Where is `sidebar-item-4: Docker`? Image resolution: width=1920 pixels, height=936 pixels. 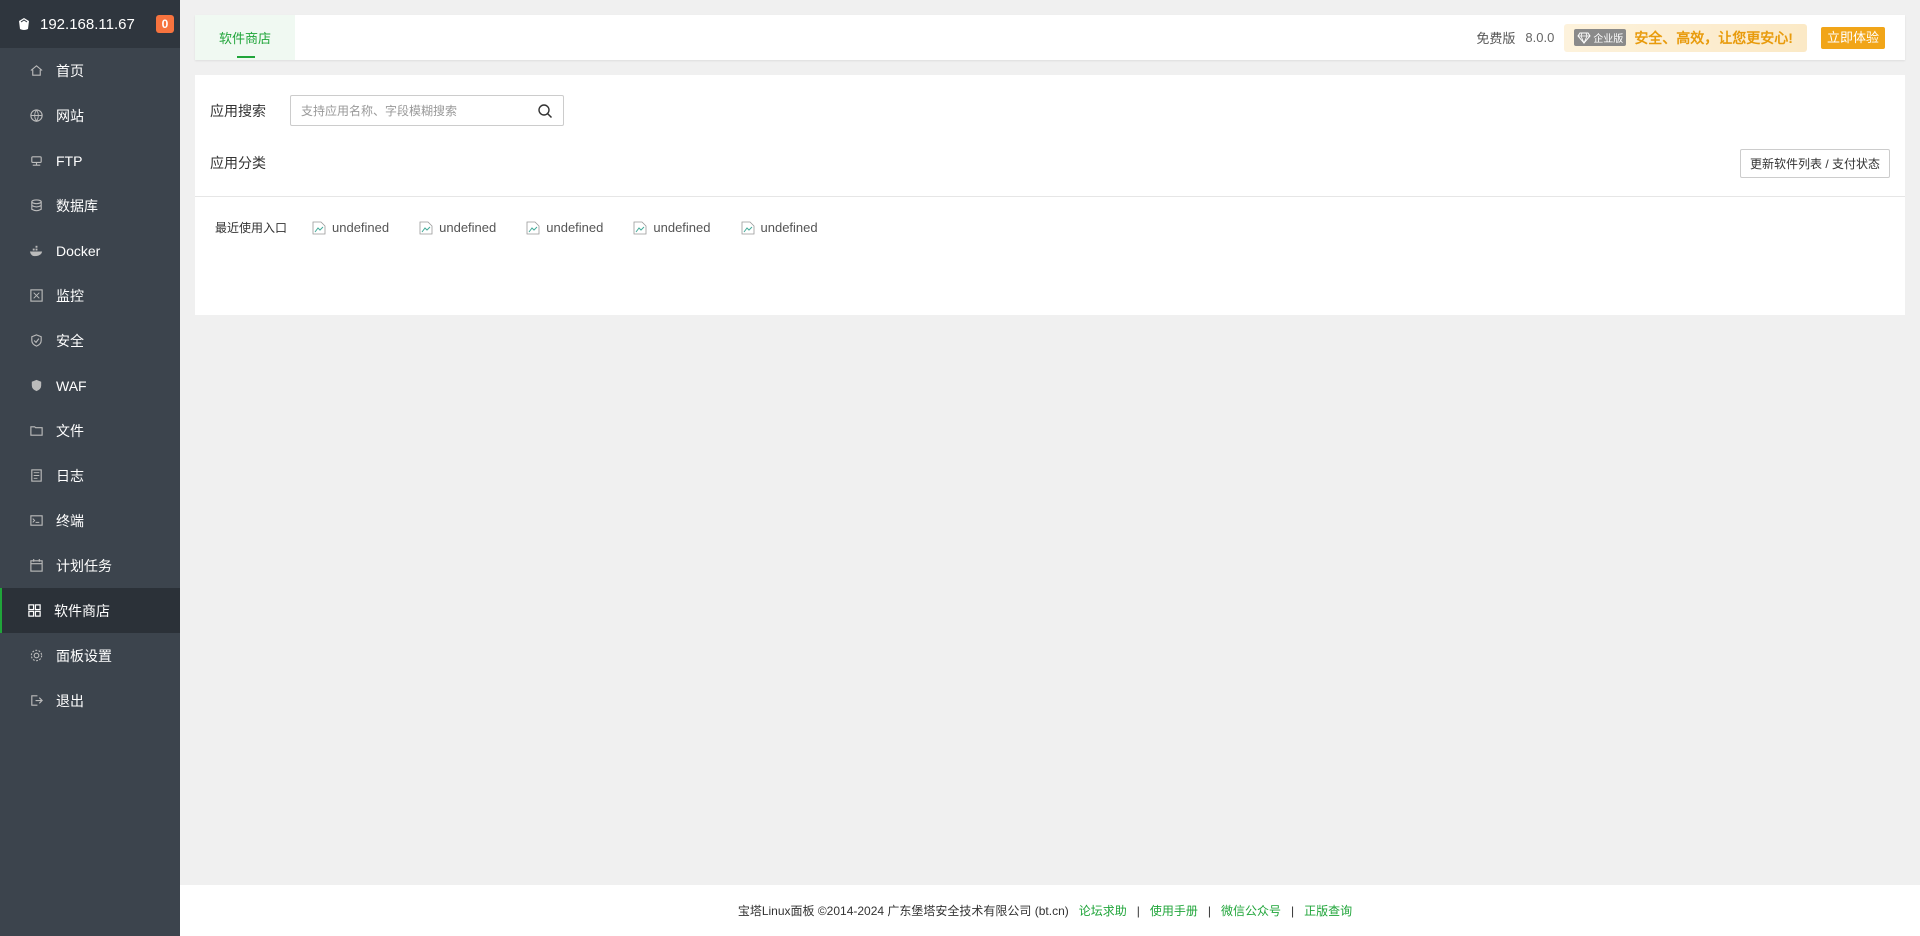 sidebar-item-4: Docker is located at coordinates (90, 250).